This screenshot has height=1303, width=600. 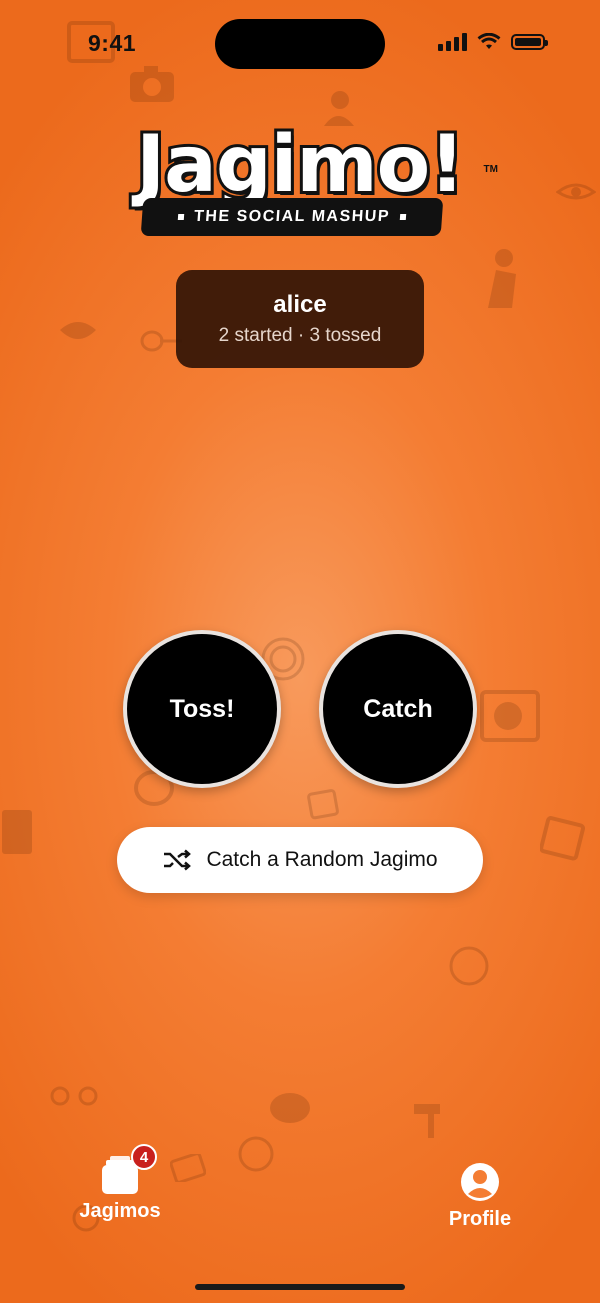 I want to click on tab-jagimos-label: Jagimos, so click(x=120, y=1211).